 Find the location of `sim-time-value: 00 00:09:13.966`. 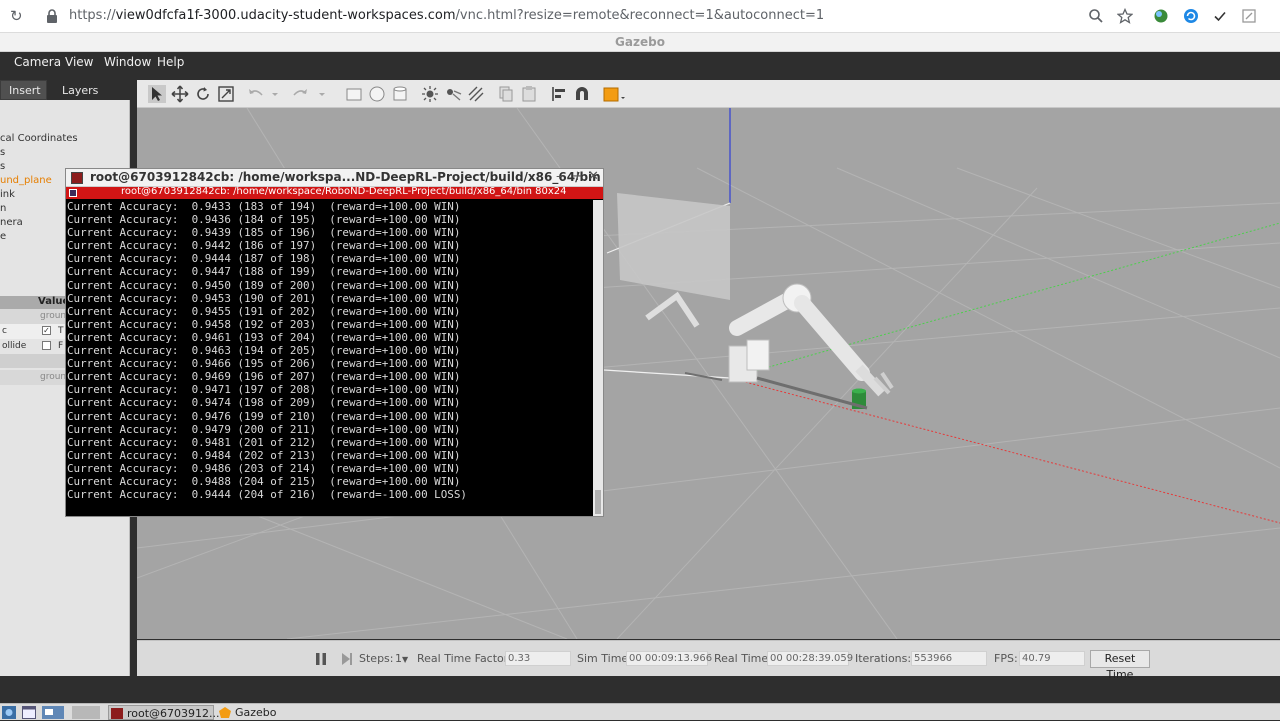

sim-time-value: 00 00:09:13.966 is located at coordinates (669, 658).